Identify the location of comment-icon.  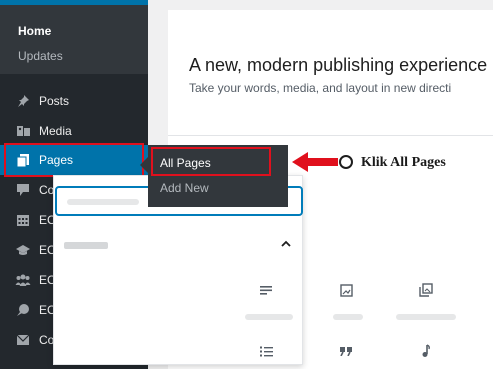
(23, 190).